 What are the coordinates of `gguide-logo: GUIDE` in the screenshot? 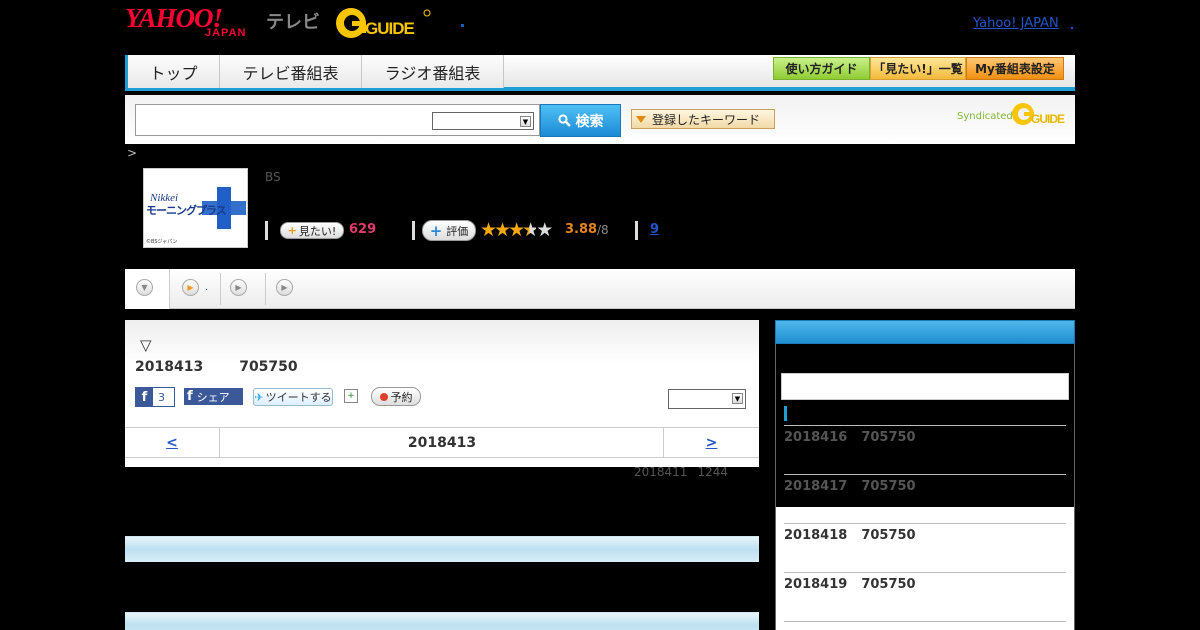 It's located at (383, 23).